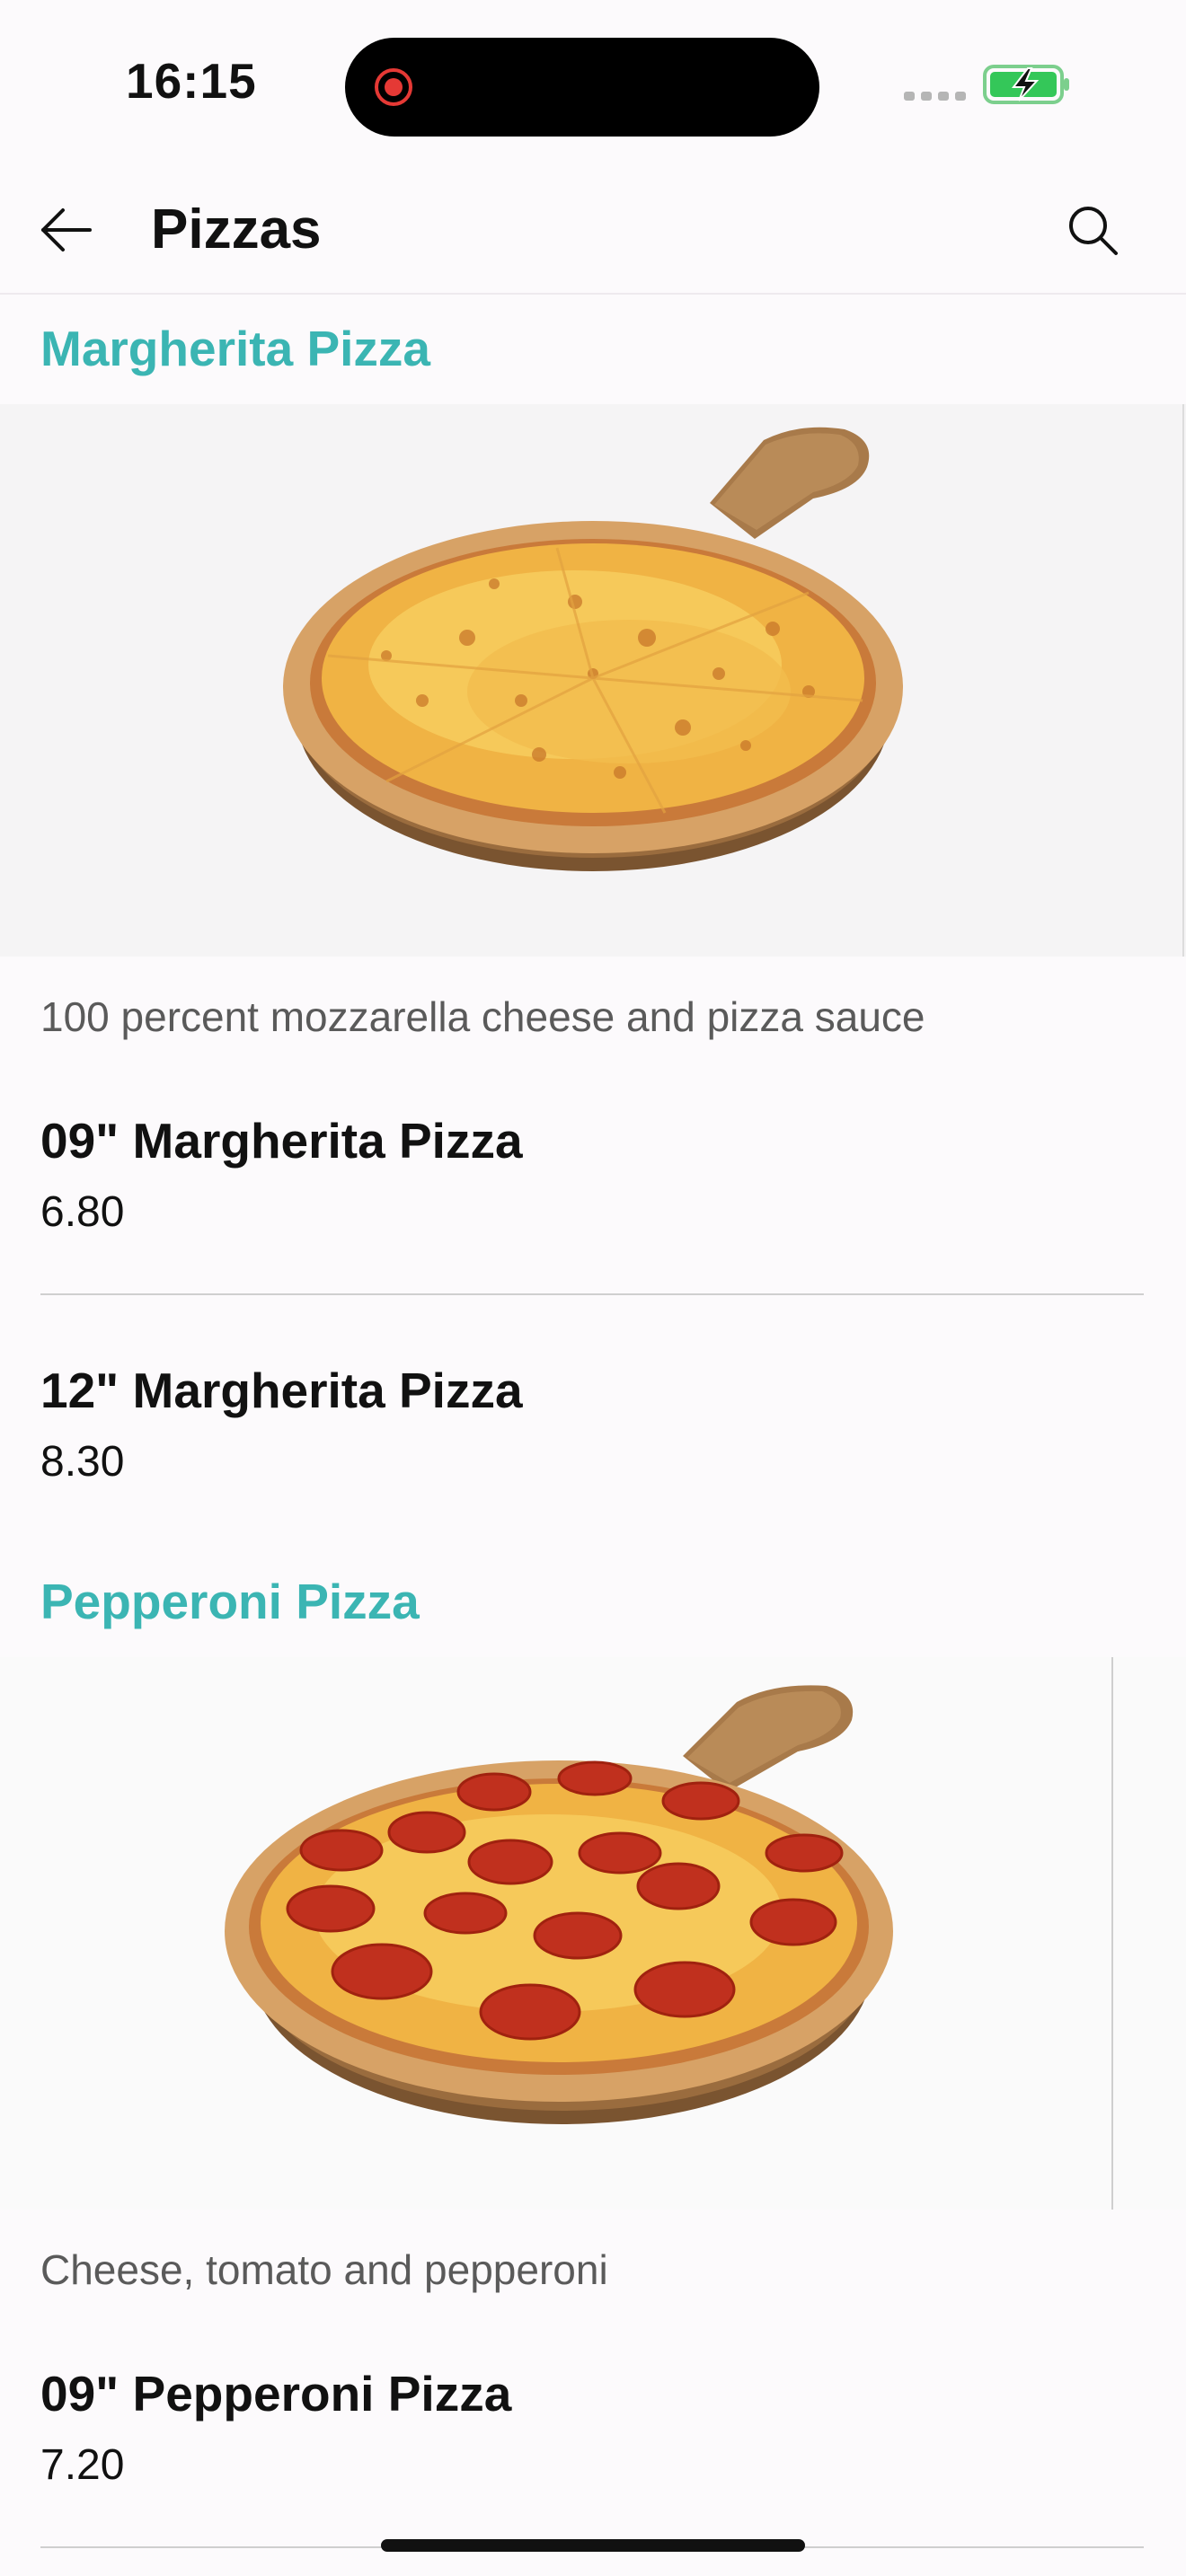 The width and height of the screenshot is (1186, 2576). I want to click on header-divider, so click(593, 294).